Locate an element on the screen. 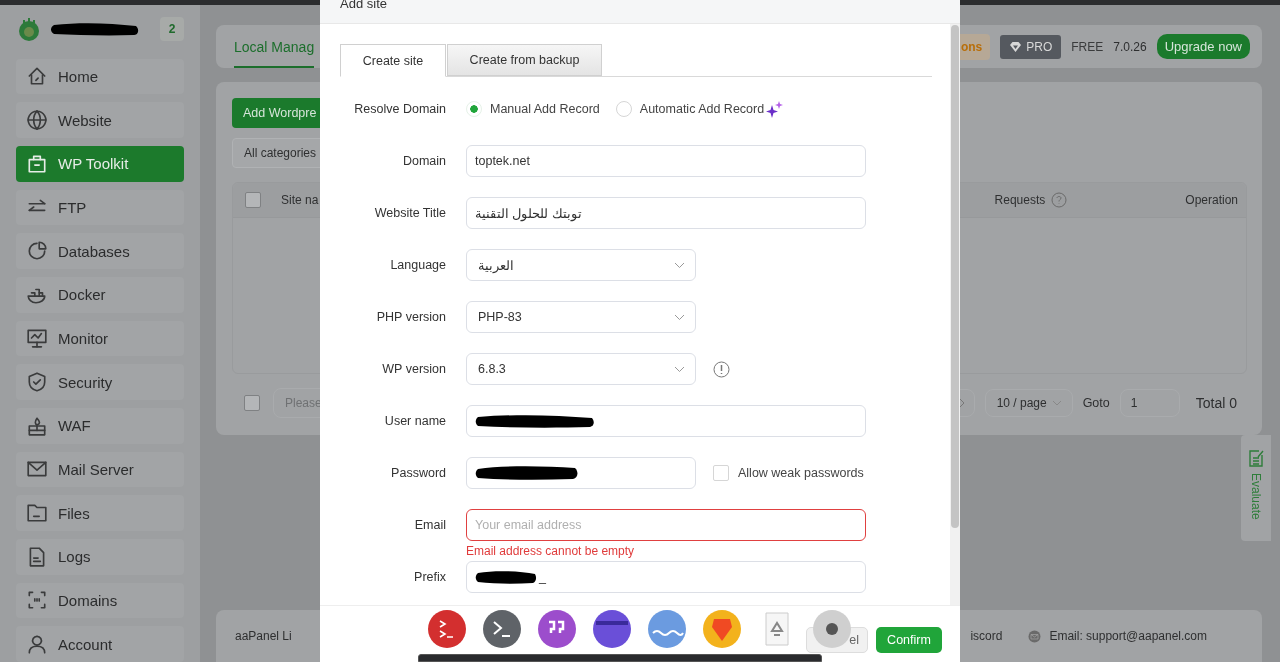  version-label: 7.0.26 is located at coordinates (1130, 46).